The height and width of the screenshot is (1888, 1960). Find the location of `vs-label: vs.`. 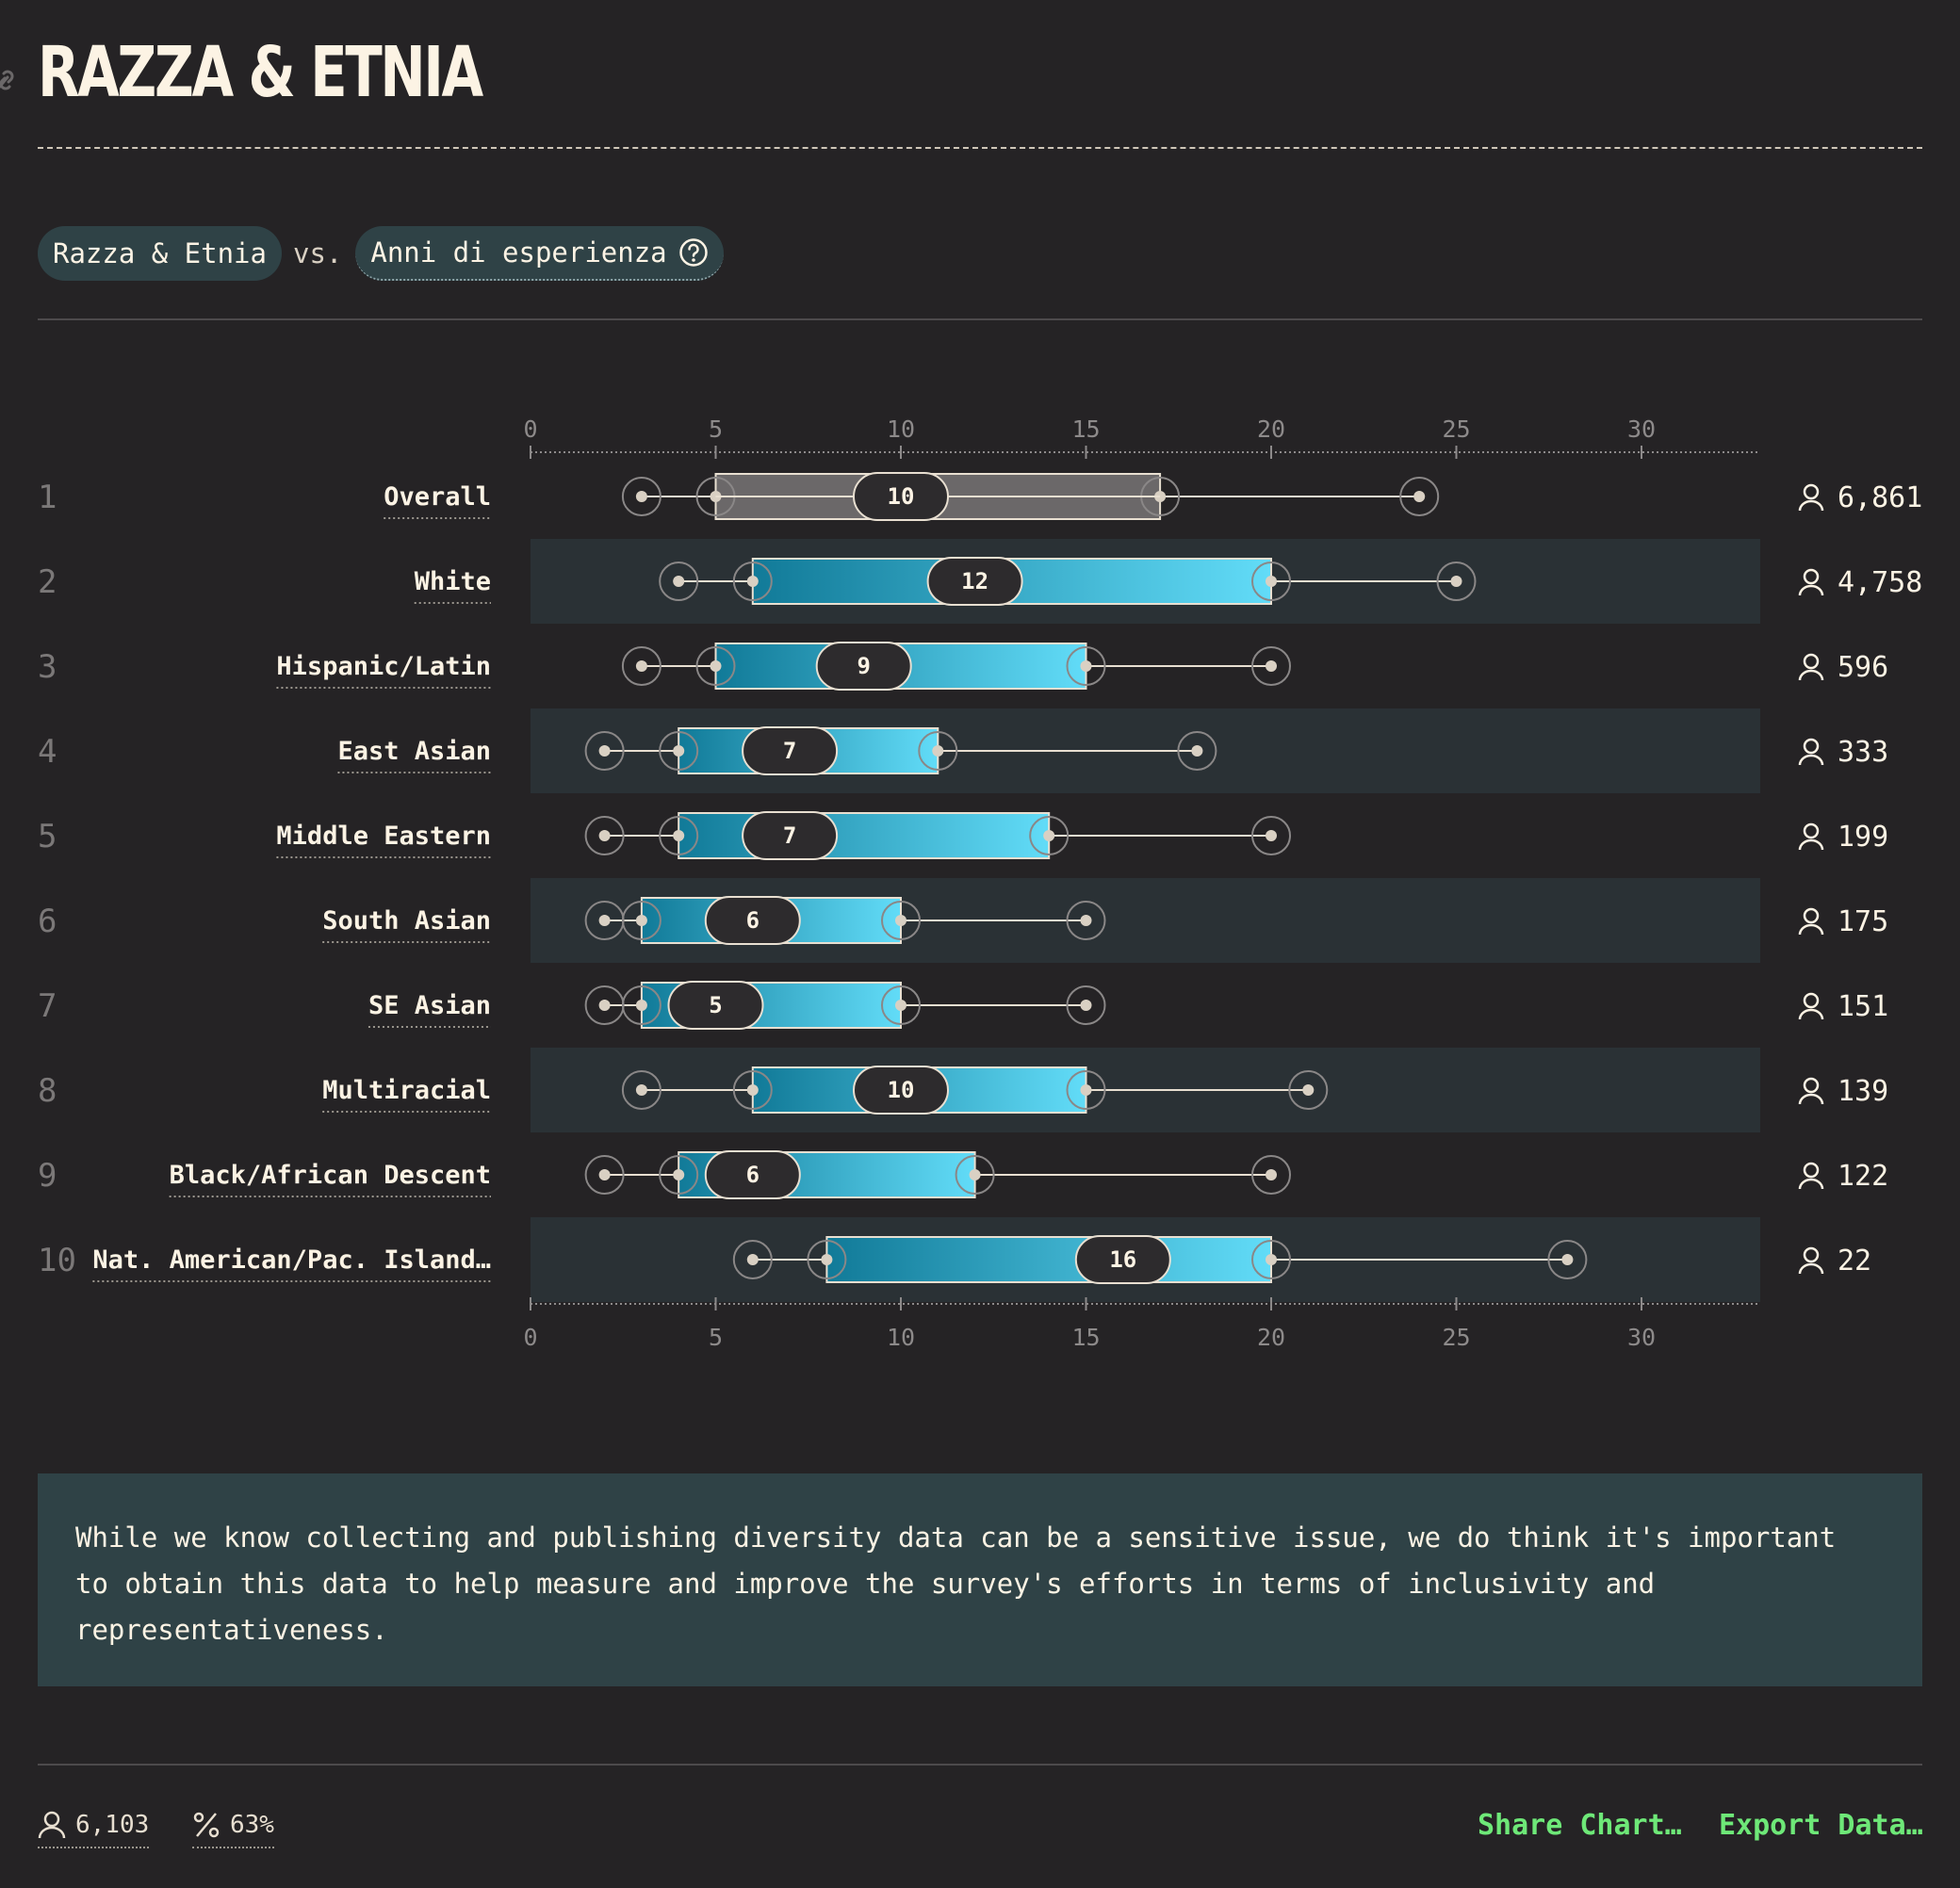

vs-label: vs. is located at coordinates (317, 253).